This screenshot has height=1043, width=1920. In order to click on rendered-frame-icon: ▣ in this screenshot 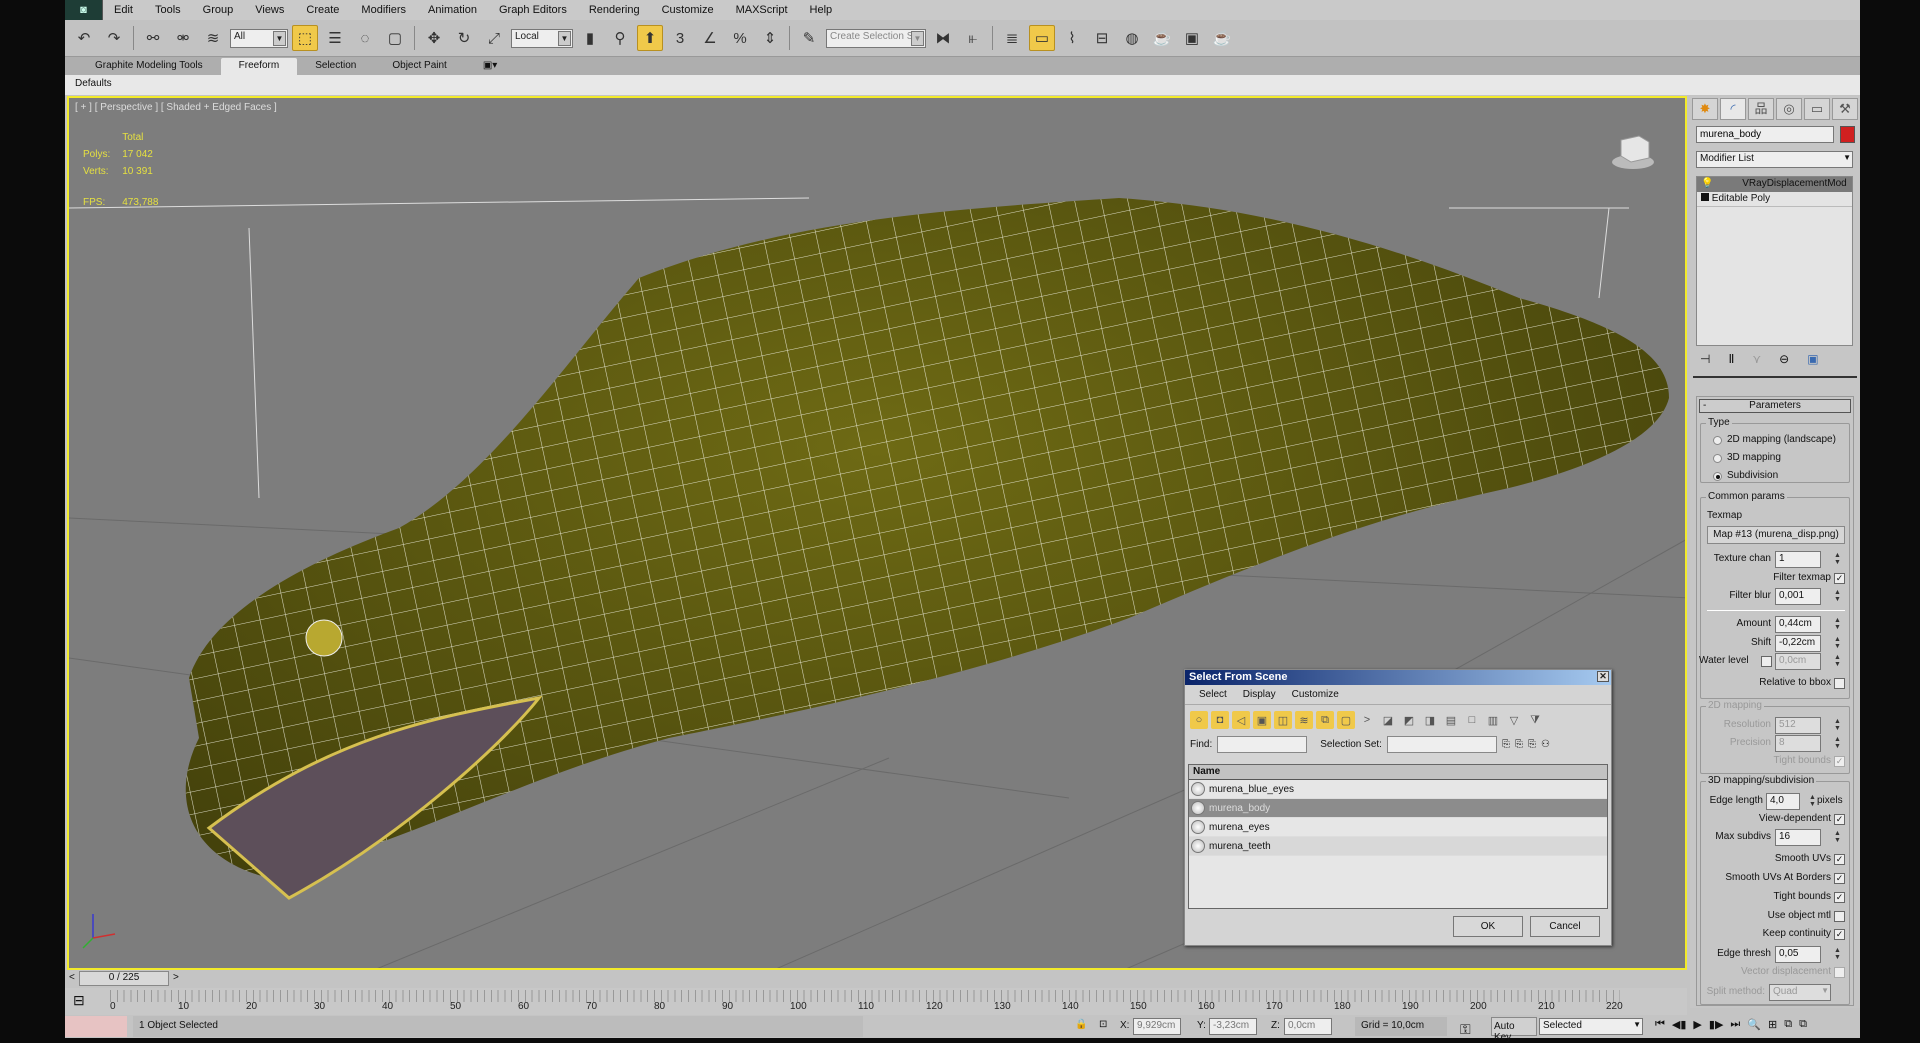, I will do `click(1192, 38)`.